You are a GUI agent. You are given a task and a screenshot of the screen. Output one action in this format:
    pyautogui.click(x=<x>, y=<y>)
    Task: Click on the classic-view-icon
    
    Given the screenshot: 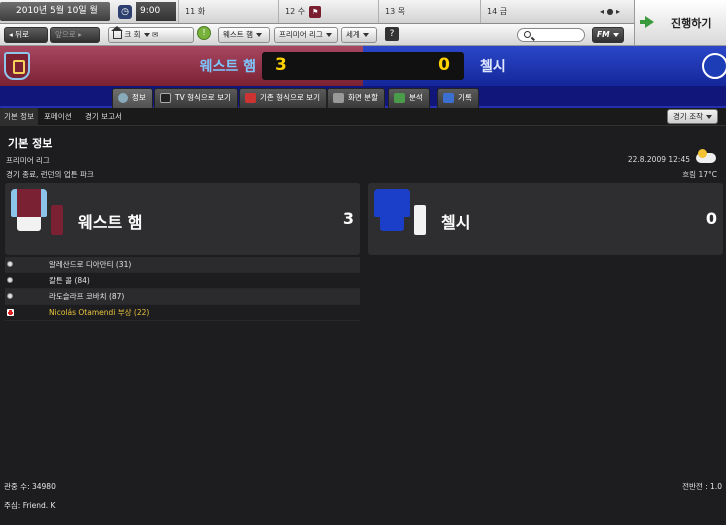 What is the action you would take?
    pyautogui.click(x=250, y=98)
    